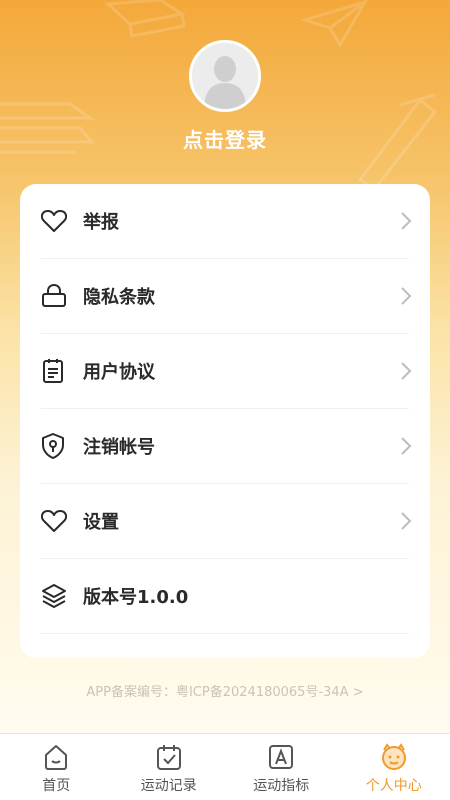 This screenshot has width=450, height=800. I want to click on user-silhouette-icon, so click(225, 76).